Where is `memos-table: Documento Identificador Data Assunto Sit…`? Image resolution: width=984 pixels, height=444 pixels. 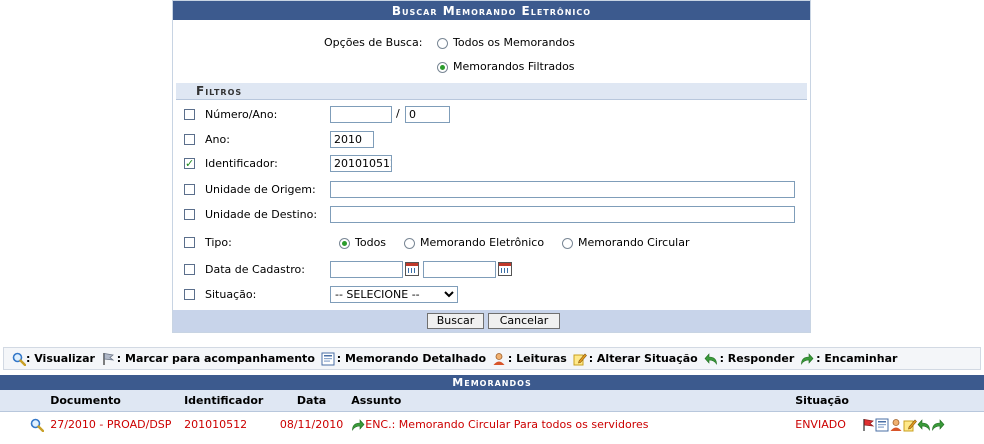 memos-table: Documento Identificador Data Assunto Sit… is located at coordinates (492, 413).